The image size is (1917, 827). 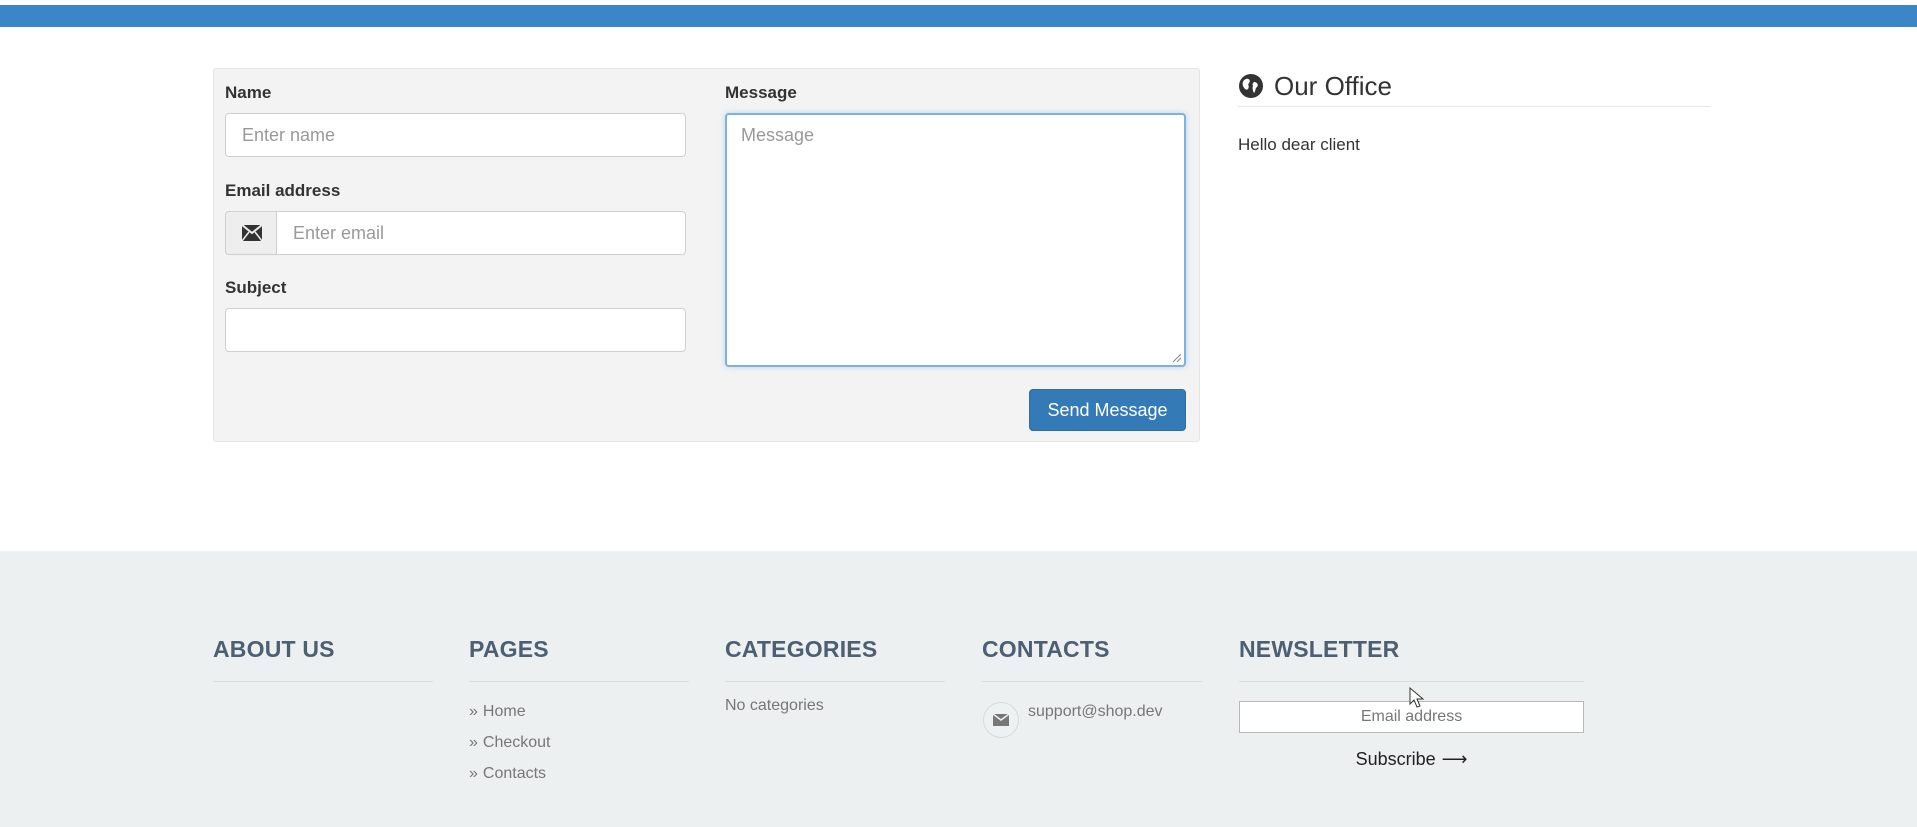 I want to click on footer-pages-heading: PAGES, so click(x=509, y=649).